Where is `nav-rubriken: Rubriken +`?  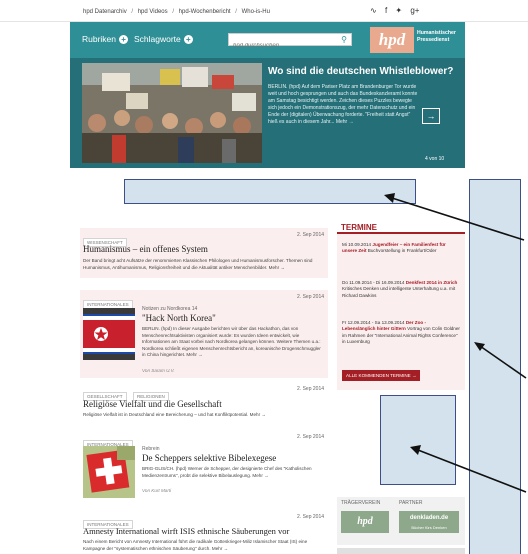 nav-rubriken: Rubriken + is located at coordinates (105, 39).